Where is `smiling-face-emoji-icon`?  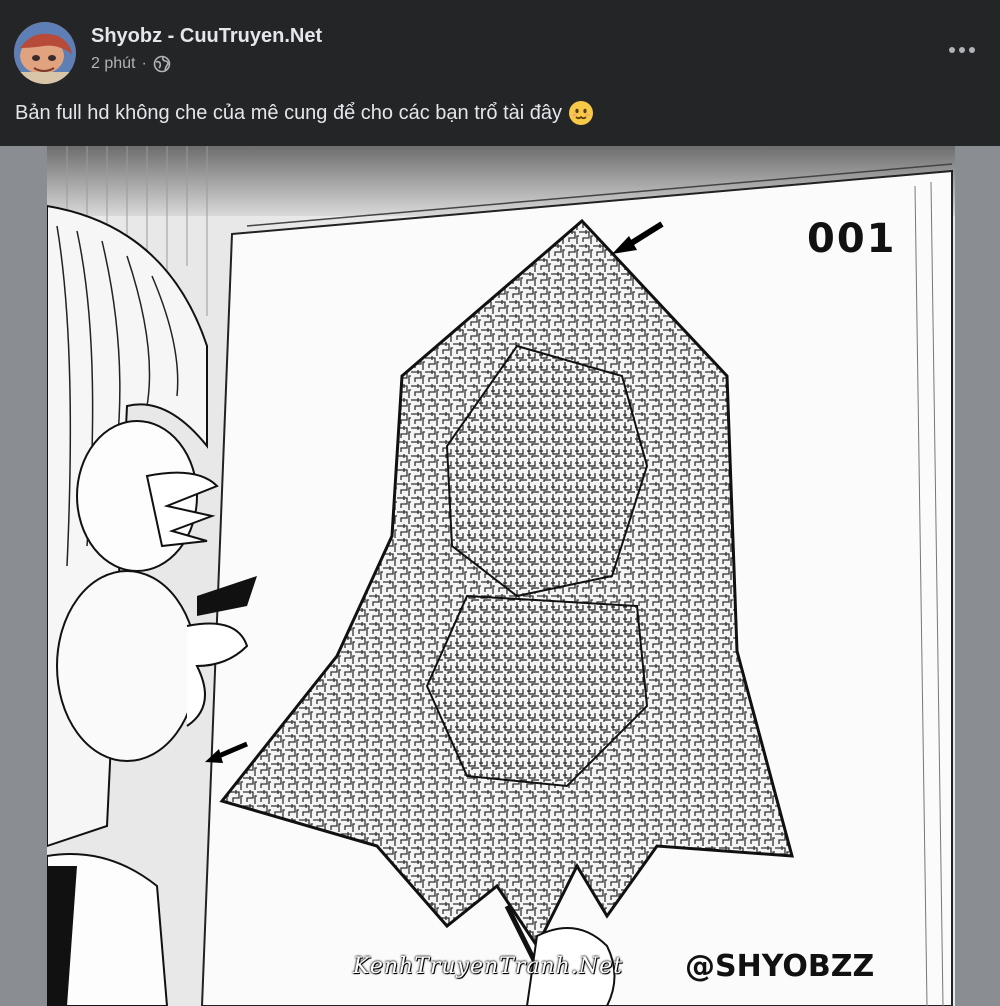 smiling-face-emoji-icon is located at coordinates (581, 113).